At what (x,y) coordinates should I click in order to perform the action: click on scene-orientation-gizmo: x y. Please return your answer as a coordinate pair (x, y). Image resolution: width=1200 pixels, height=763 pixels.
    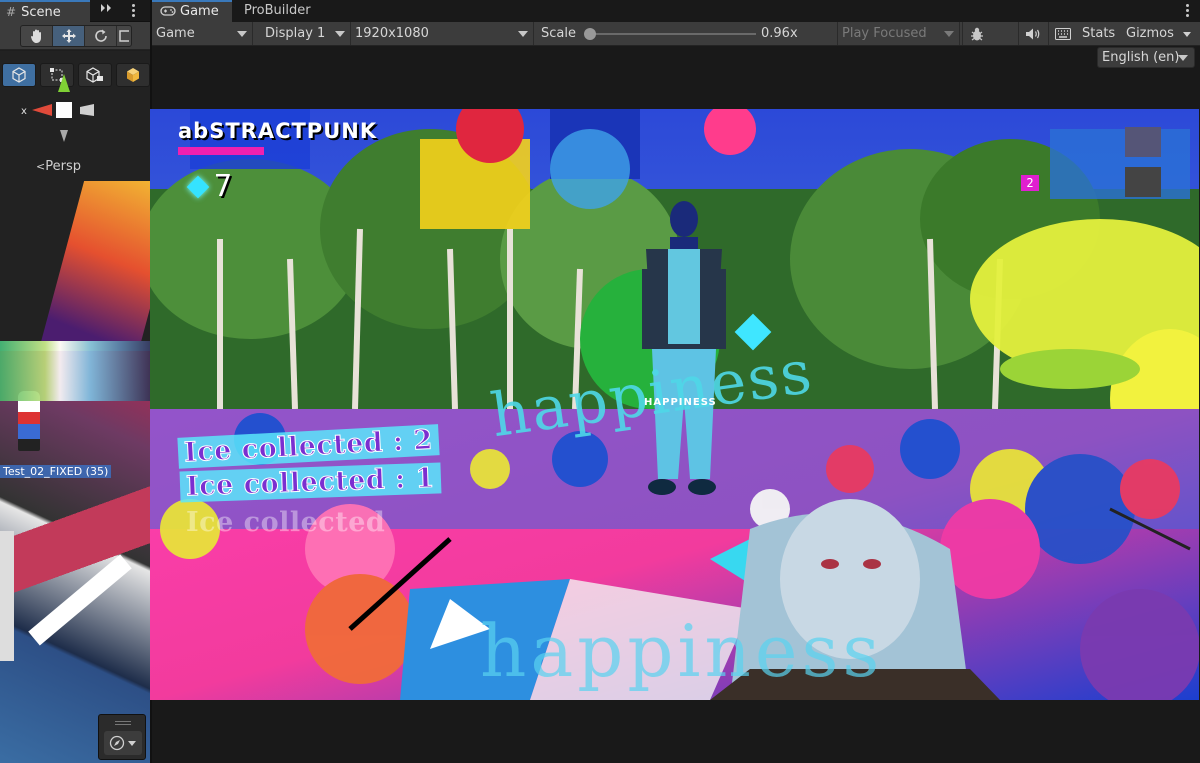
    Looking at the image, I should click on (64, 107).